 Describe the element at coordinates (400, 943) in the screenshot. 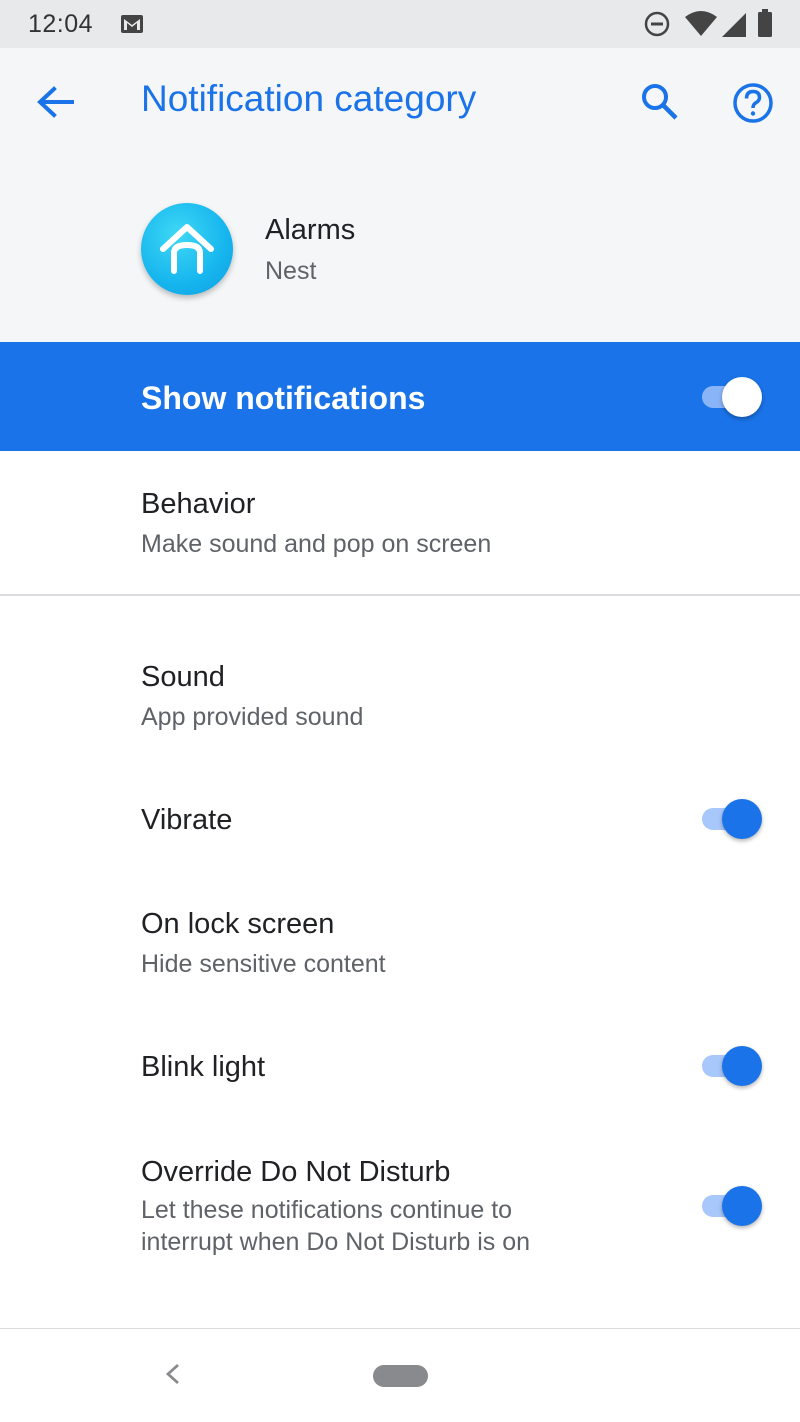

I see `lock-screen-row: On lock screen Hide sensitive content` at that location.